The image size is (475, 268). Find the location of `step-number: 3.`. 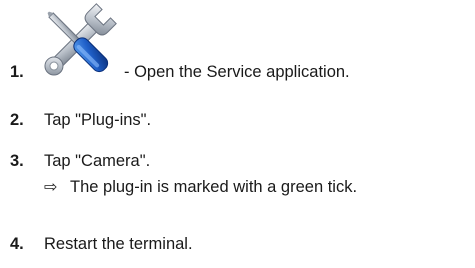

step-number: 3. is located at coordinates (17, 161).